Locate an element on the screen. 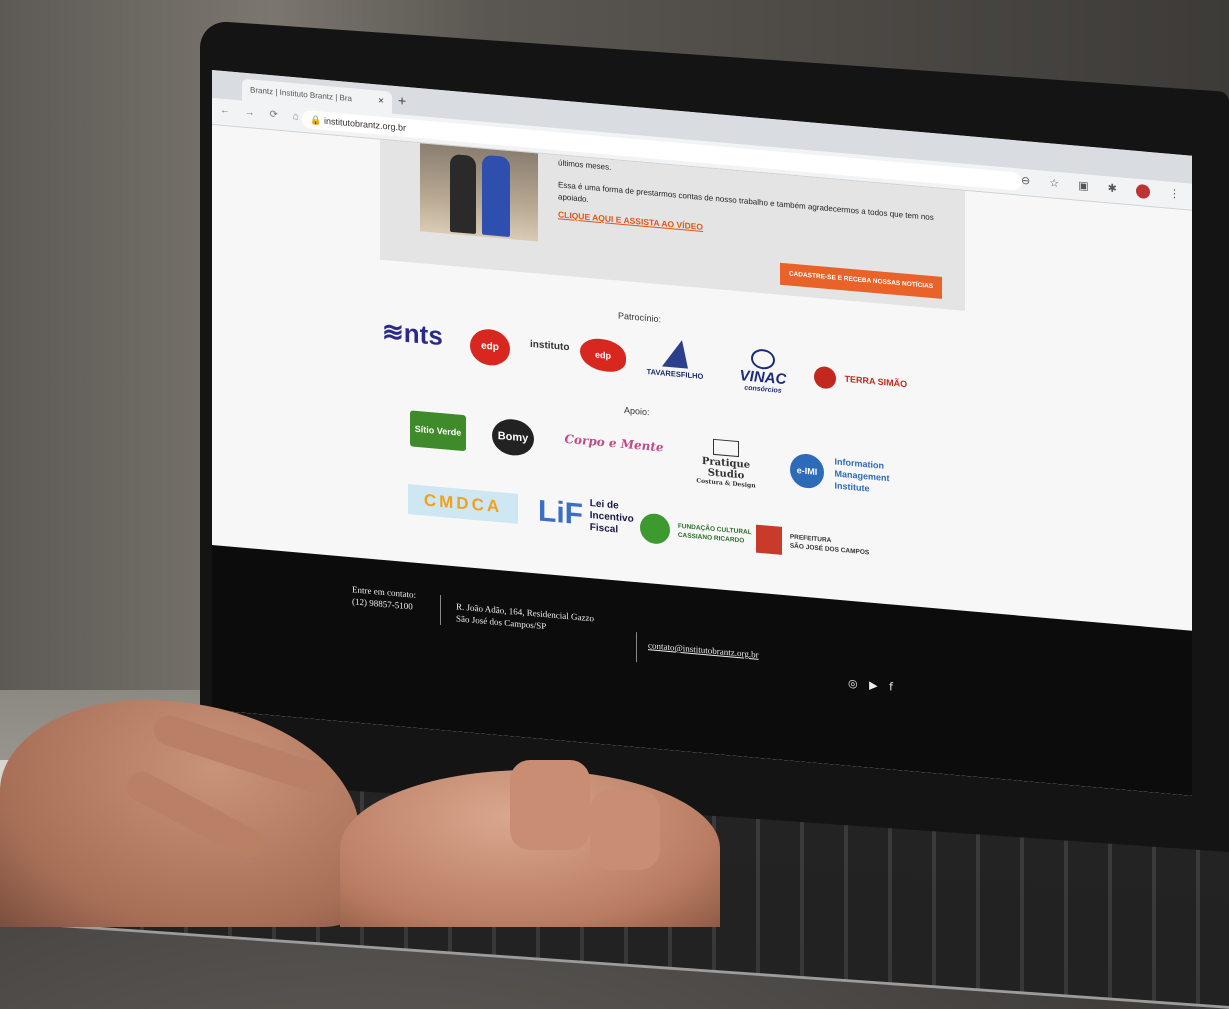 This screenshot has width=1229, height=1009. cmdca-logo: CMDCA is located at coordinates (463, 504).